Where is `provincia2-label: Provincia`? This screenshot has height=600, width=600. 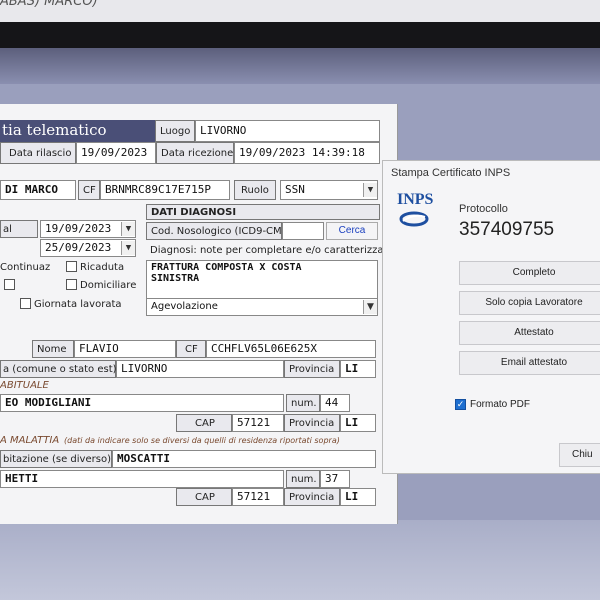 provincia2-label: Provincia is located at coordinates (312, 423).